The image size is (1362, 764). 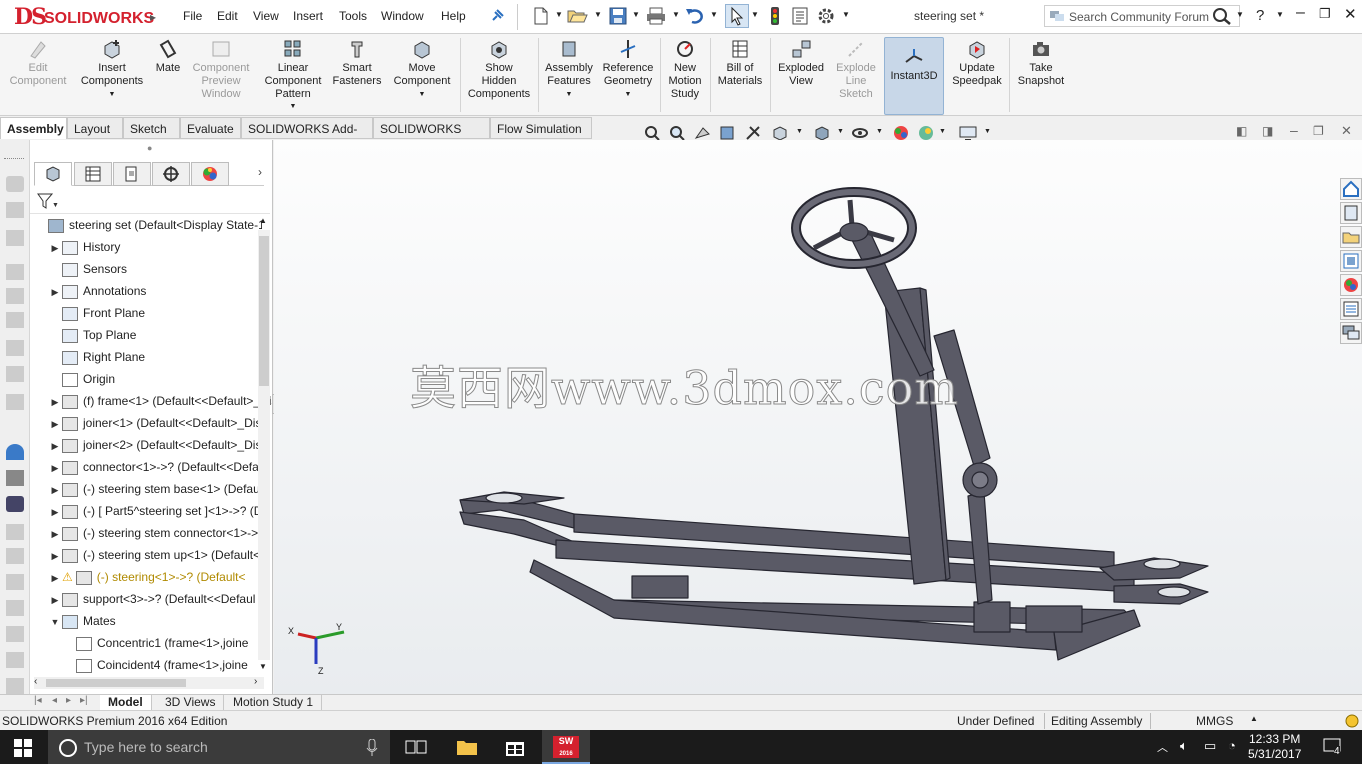 I want to click on filter-icon: ▼, so click(x=47, y=201).